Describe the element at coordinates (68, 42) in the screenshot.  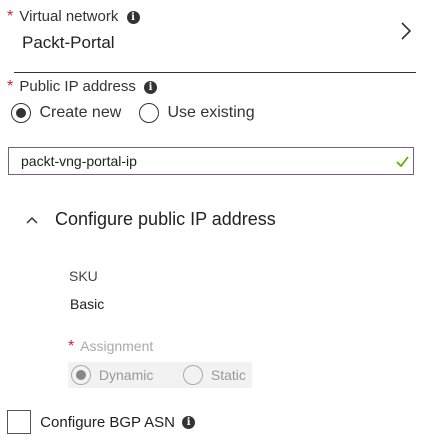
I see `vnet-value: Packt-Portal` at that location.